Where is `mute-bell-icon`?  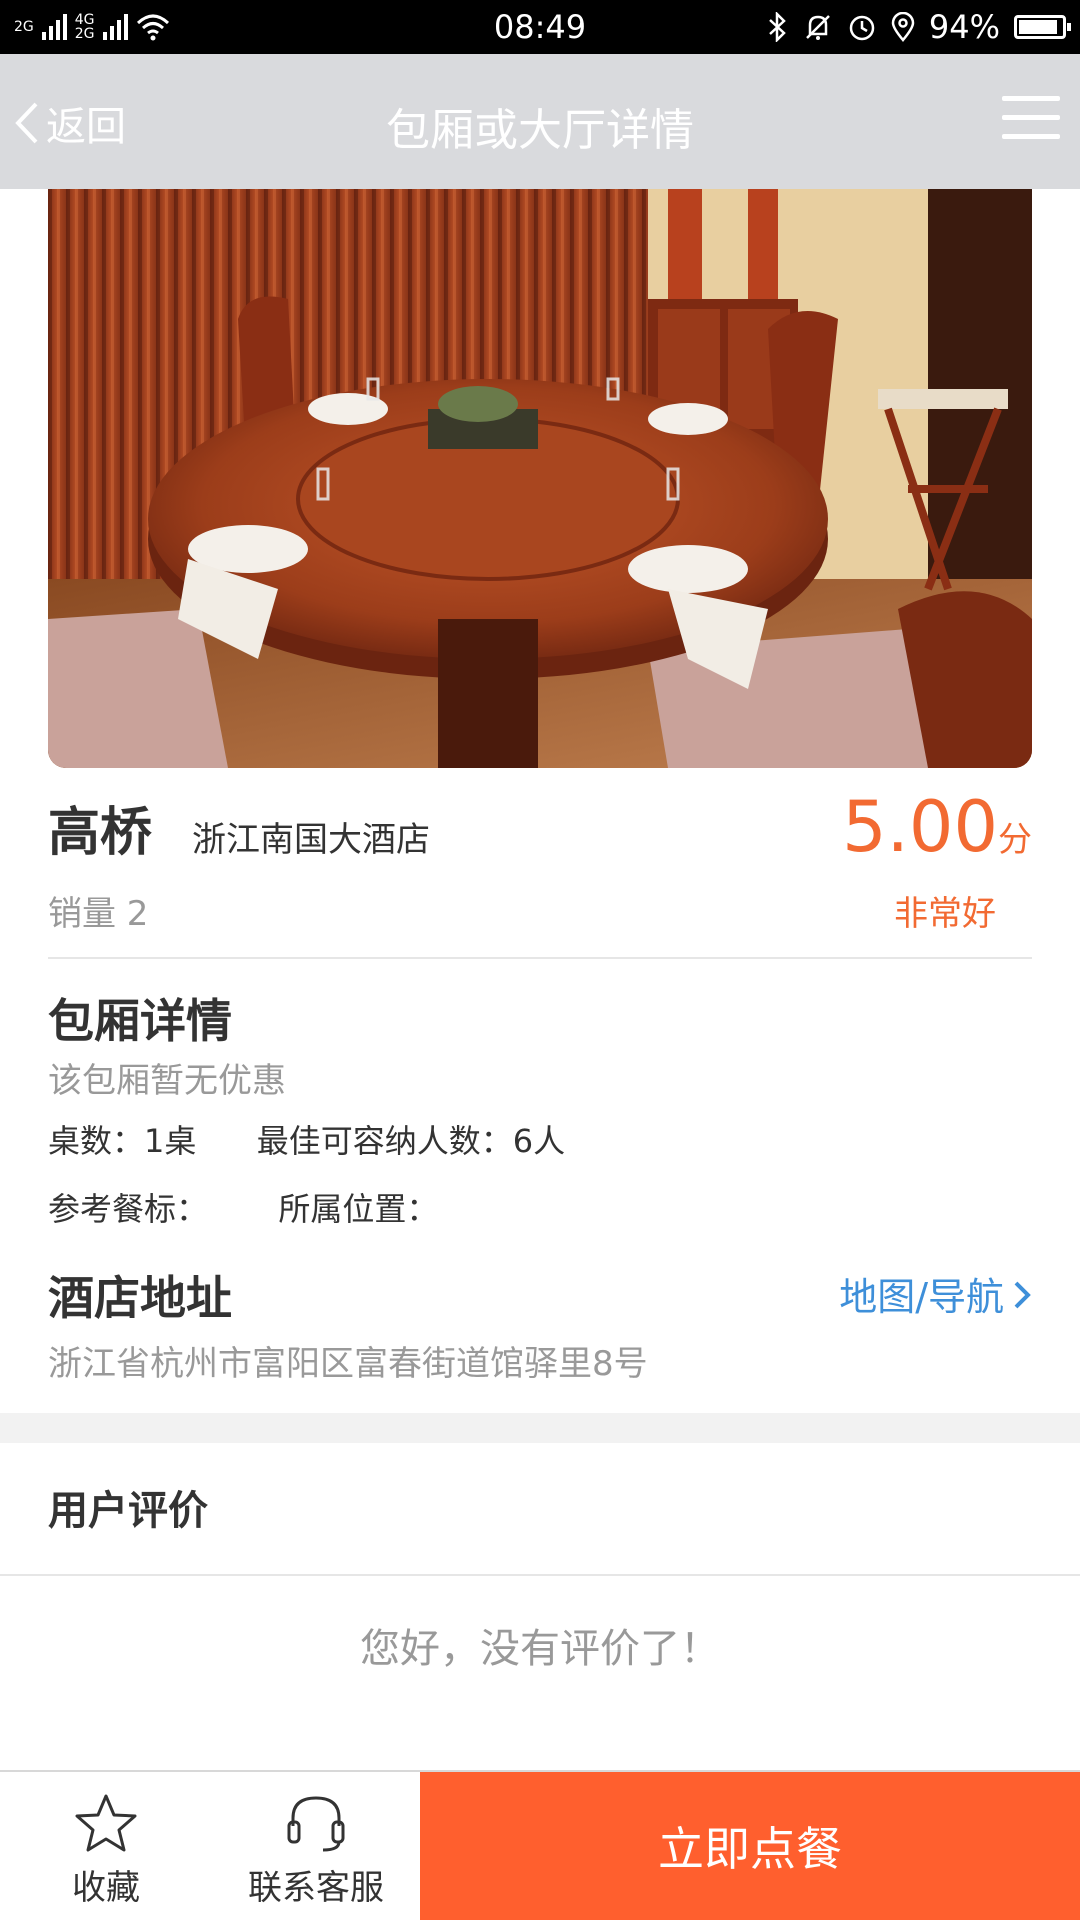 mute-bell-icon is located at coordinates (817, 27).